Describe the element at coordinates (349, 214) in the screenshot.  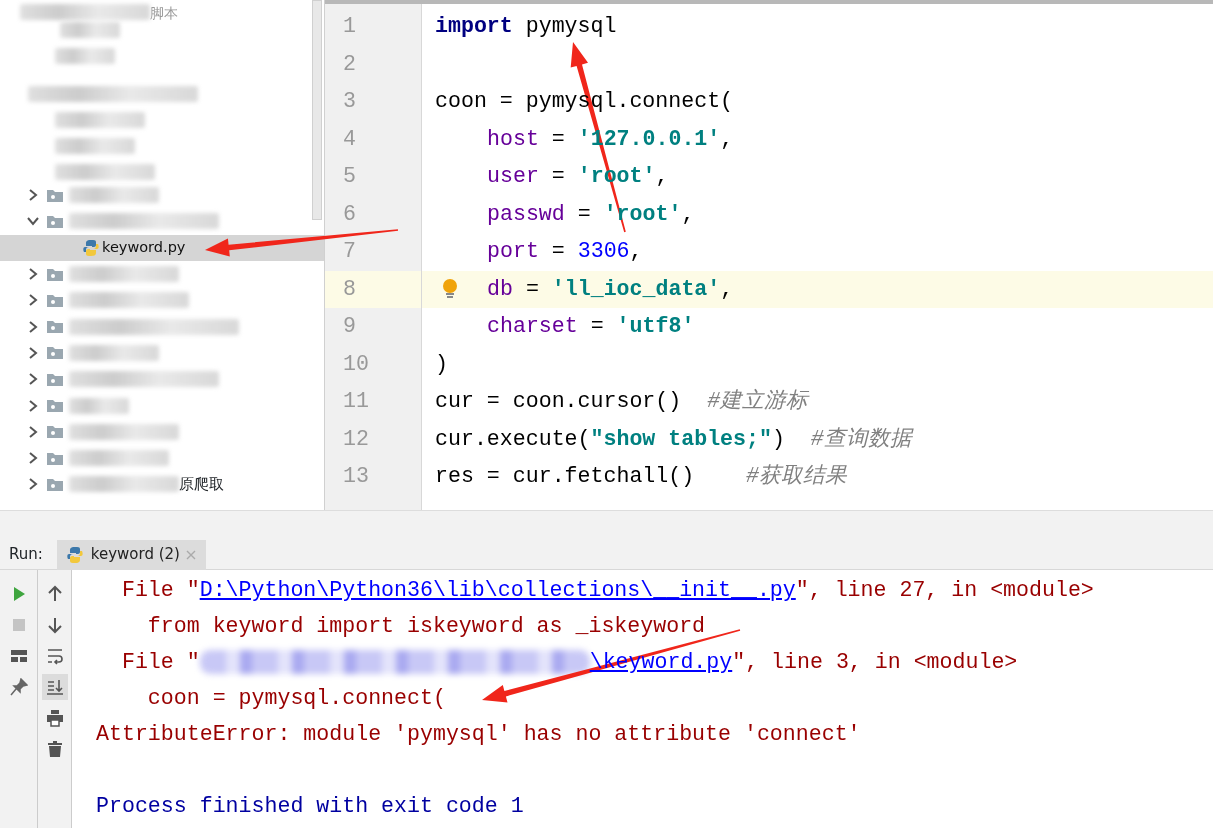
I see `line-number: 6` at that location.